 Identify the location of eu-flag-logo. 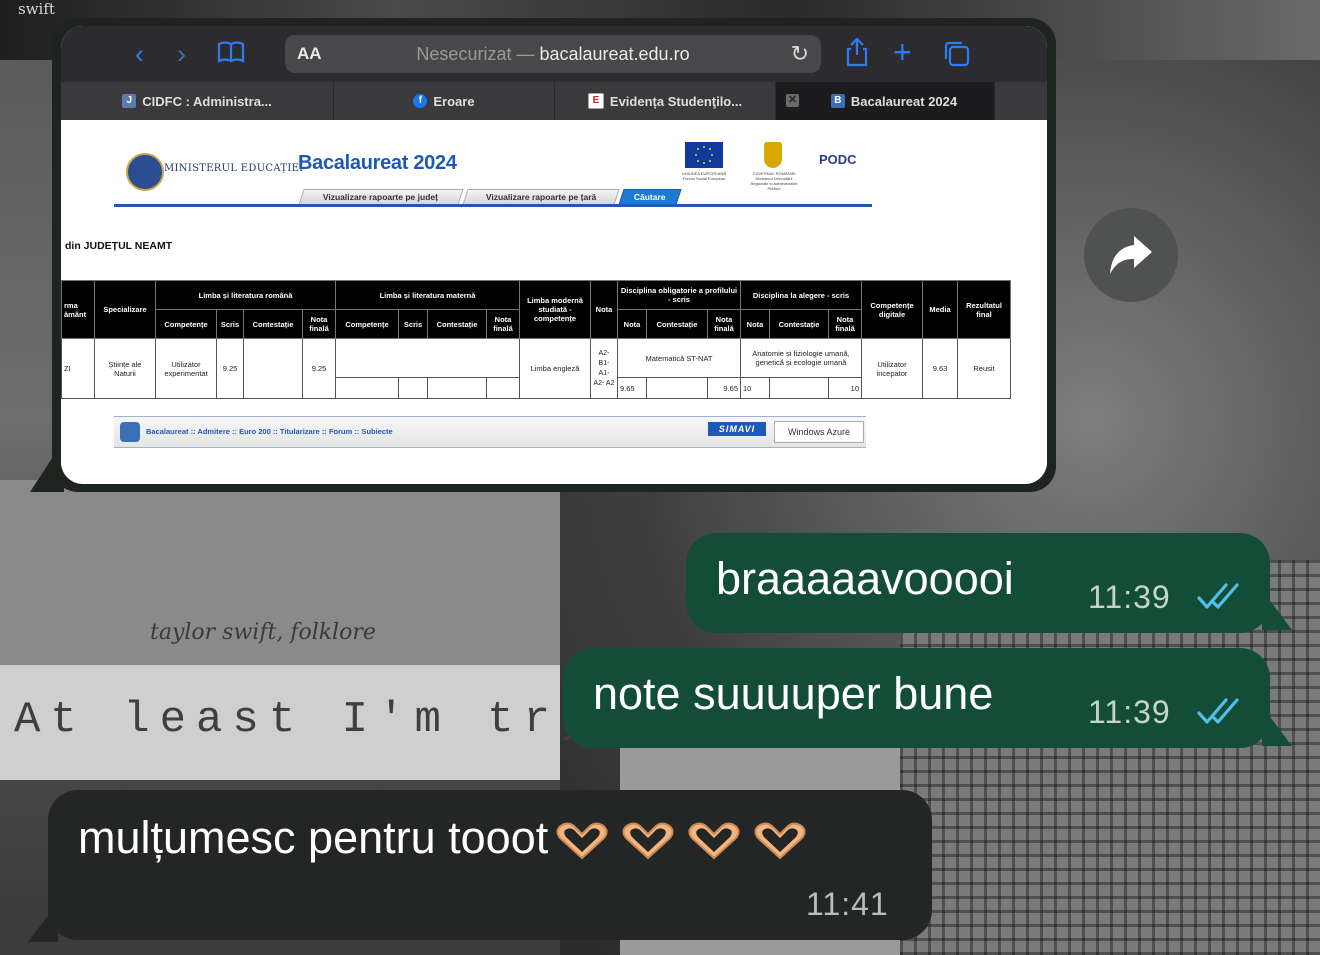
(704, 155).